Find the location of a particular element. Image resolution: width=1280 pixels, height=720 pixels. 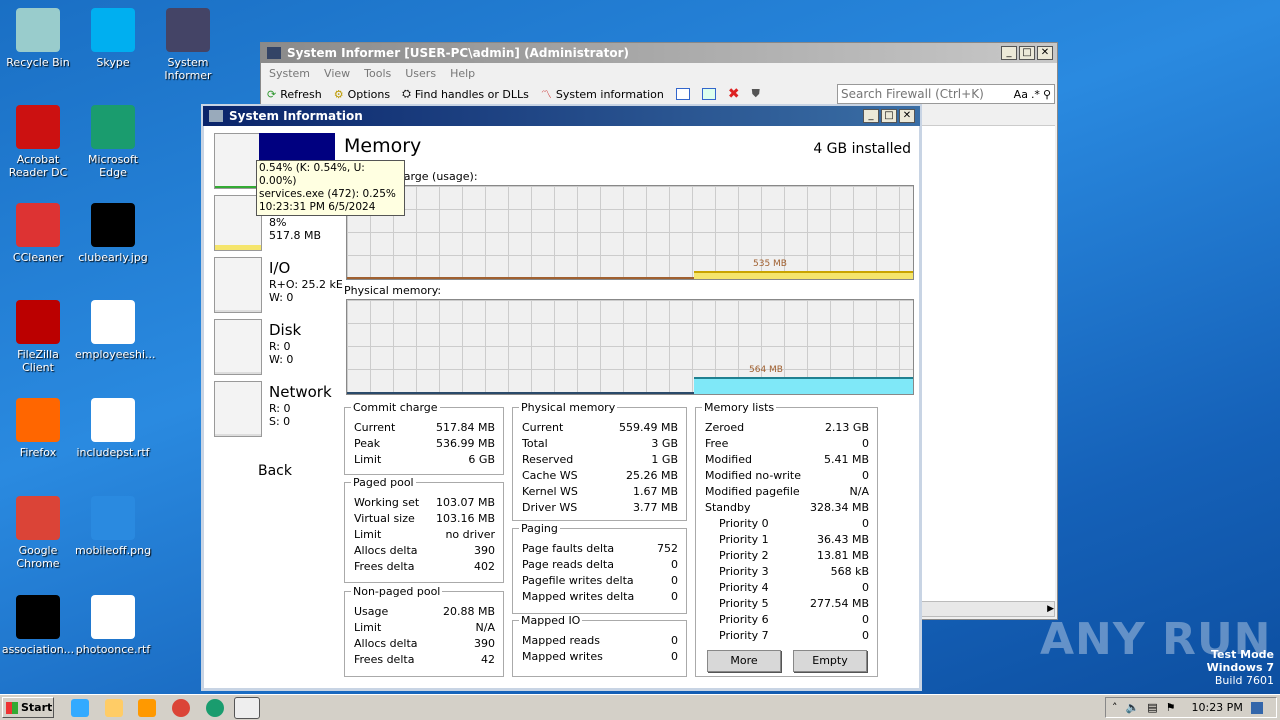

desktop-icon: FileZilla Client is located at coordinates (38, 337).